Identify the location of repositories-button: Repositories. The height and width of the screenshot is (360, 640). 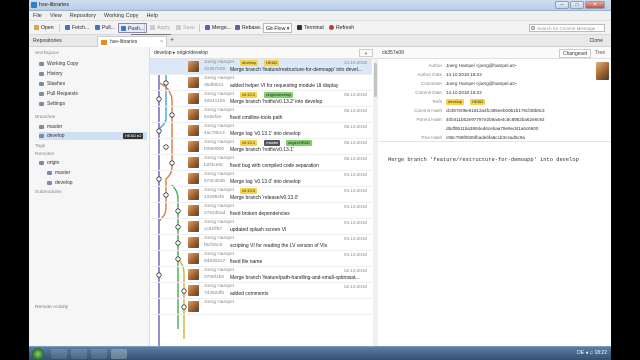
(47, 41).